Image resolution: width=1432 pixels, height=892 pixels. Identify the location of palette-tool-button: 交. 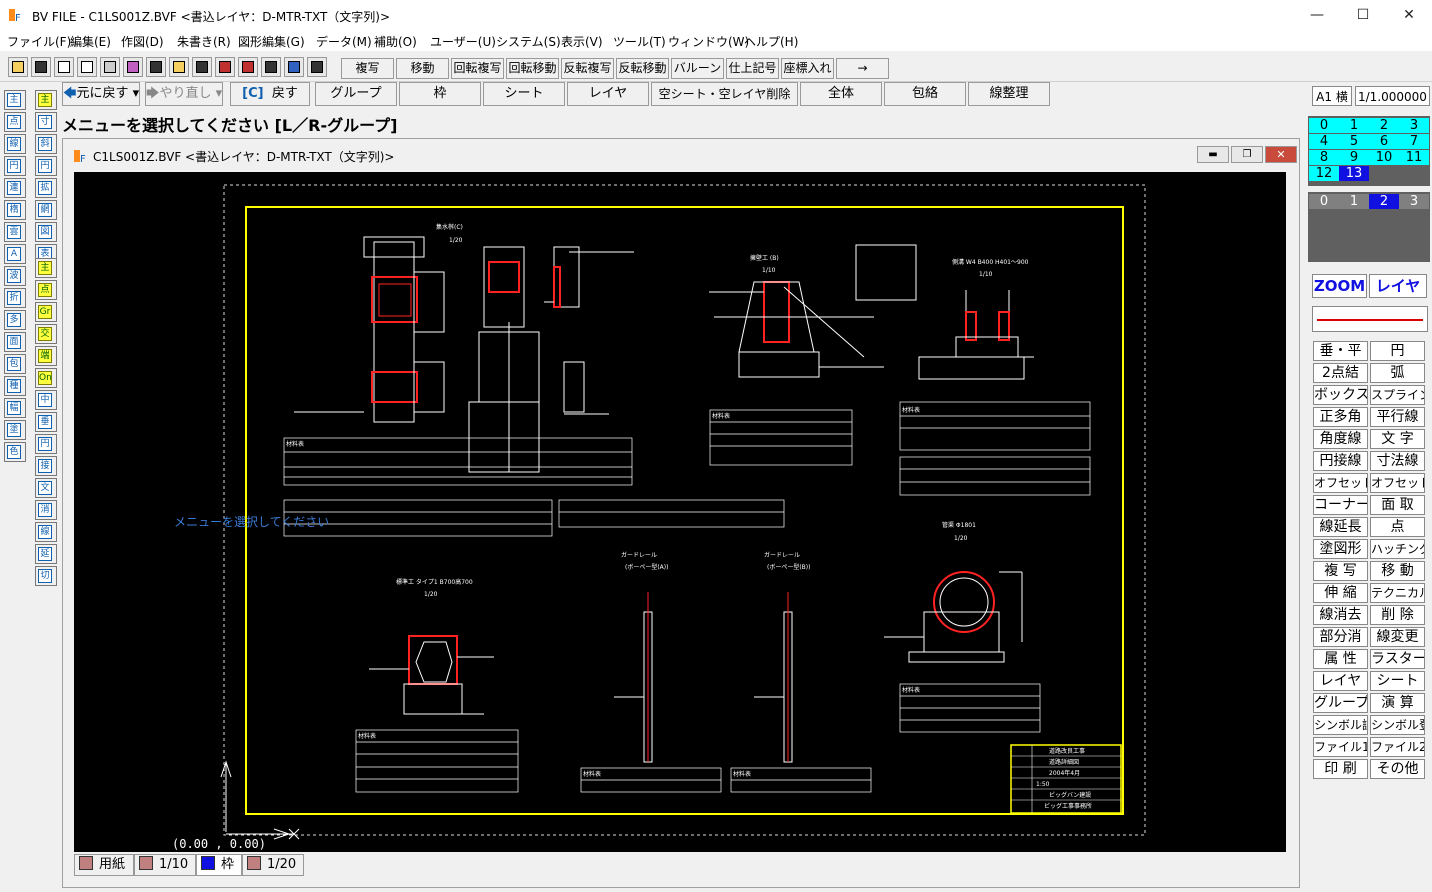
(46, 334).